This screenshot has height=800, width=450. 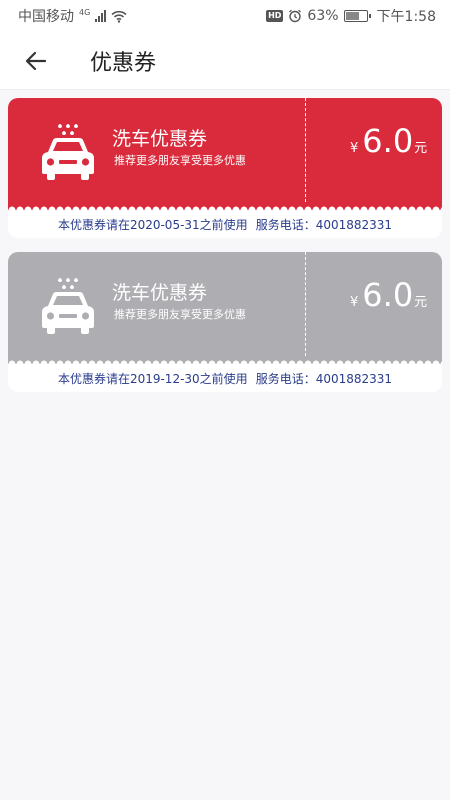 What do you see at coordinates (152, 224) in the screenshot?
I see `coupon-valid-text: 本优惠券请在2020-05-31之前使用` at bounding box center [152, 224].